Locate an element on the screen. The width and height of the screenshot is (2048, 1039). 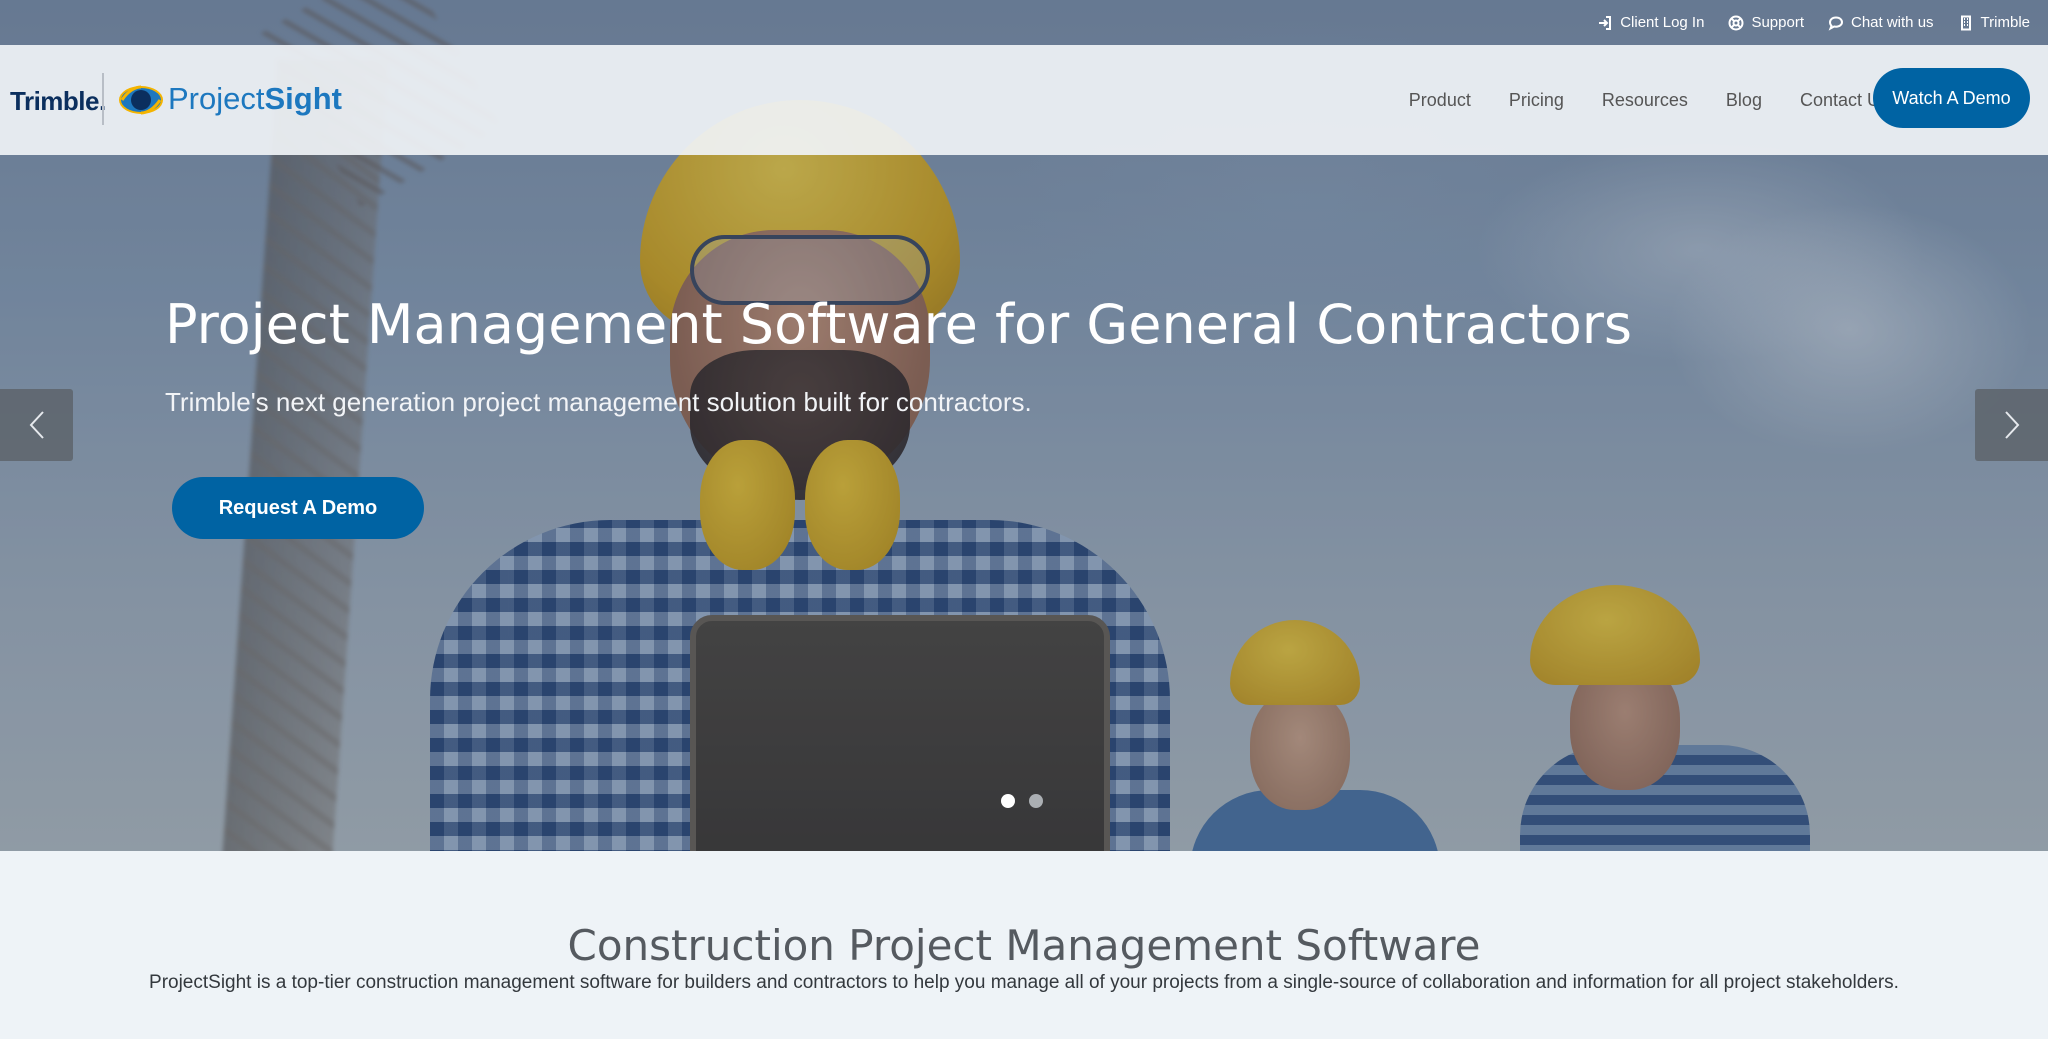
chevron-right-icon is located at coordinates (2011, 425).